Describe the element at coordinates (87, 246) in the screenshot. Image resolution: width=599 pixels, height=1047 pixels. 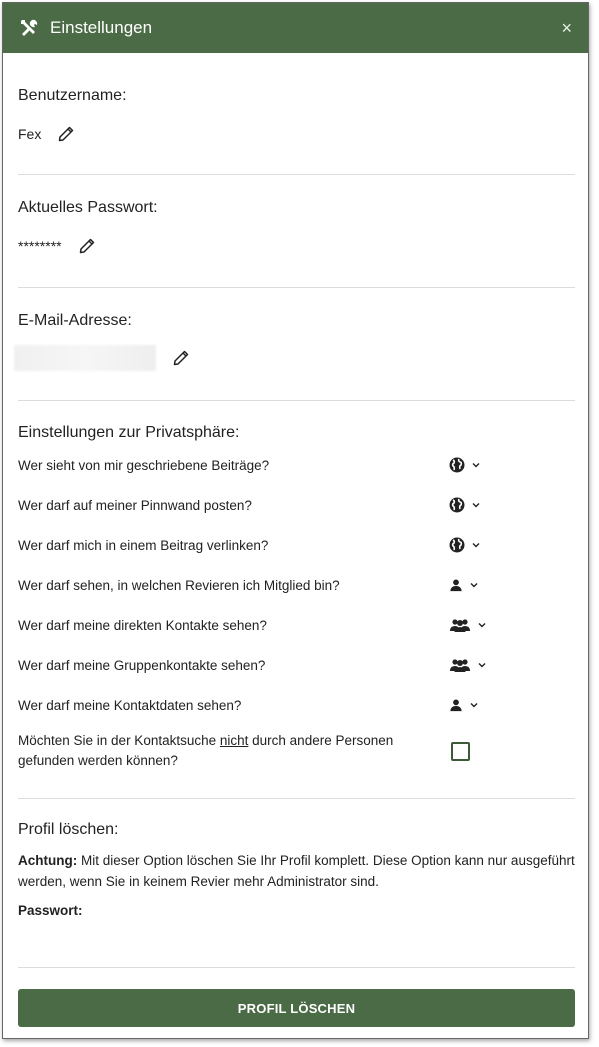
I see `edit-password-icon` at that location.